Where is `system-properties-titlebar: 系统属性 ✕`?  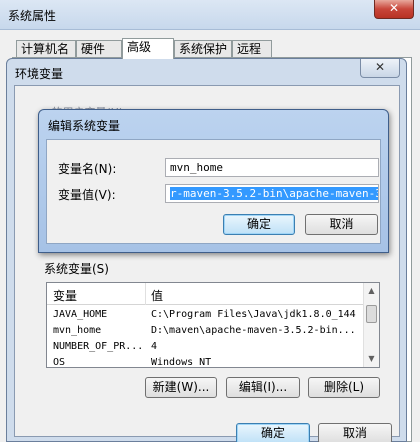 system-properties-titlebar: 系统属性 ✕ is located at coordinates (210, 15).